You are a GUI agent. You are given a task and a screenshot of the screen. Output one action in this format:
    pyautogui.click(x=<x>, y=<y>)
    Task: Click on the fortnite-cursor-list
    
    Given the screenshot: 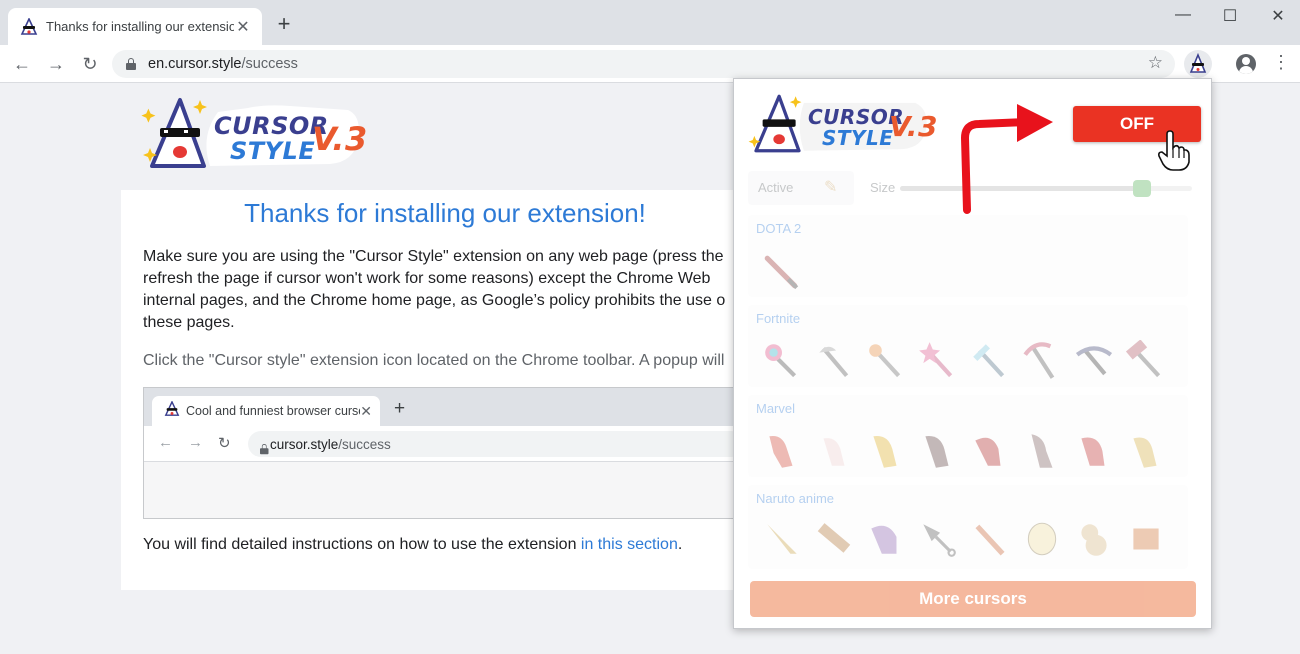 What is the action you would take?
    pyautogui.click(x=964, y=361)
    